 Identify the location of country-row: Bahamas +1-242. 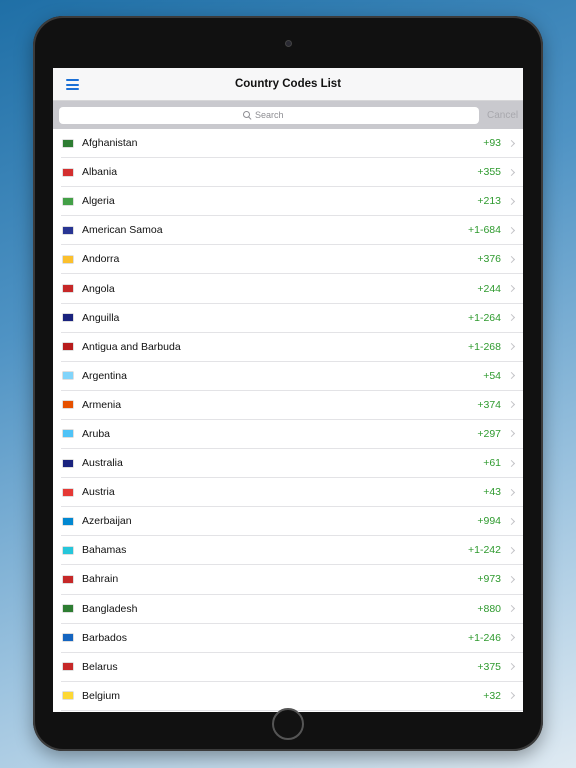
(292, 551).